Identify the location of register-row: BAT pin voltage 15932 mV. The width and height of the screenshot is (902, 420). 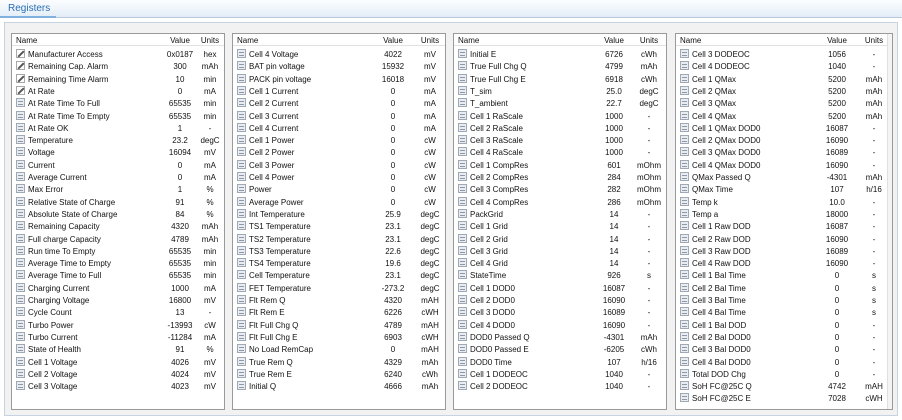
(339, 66).